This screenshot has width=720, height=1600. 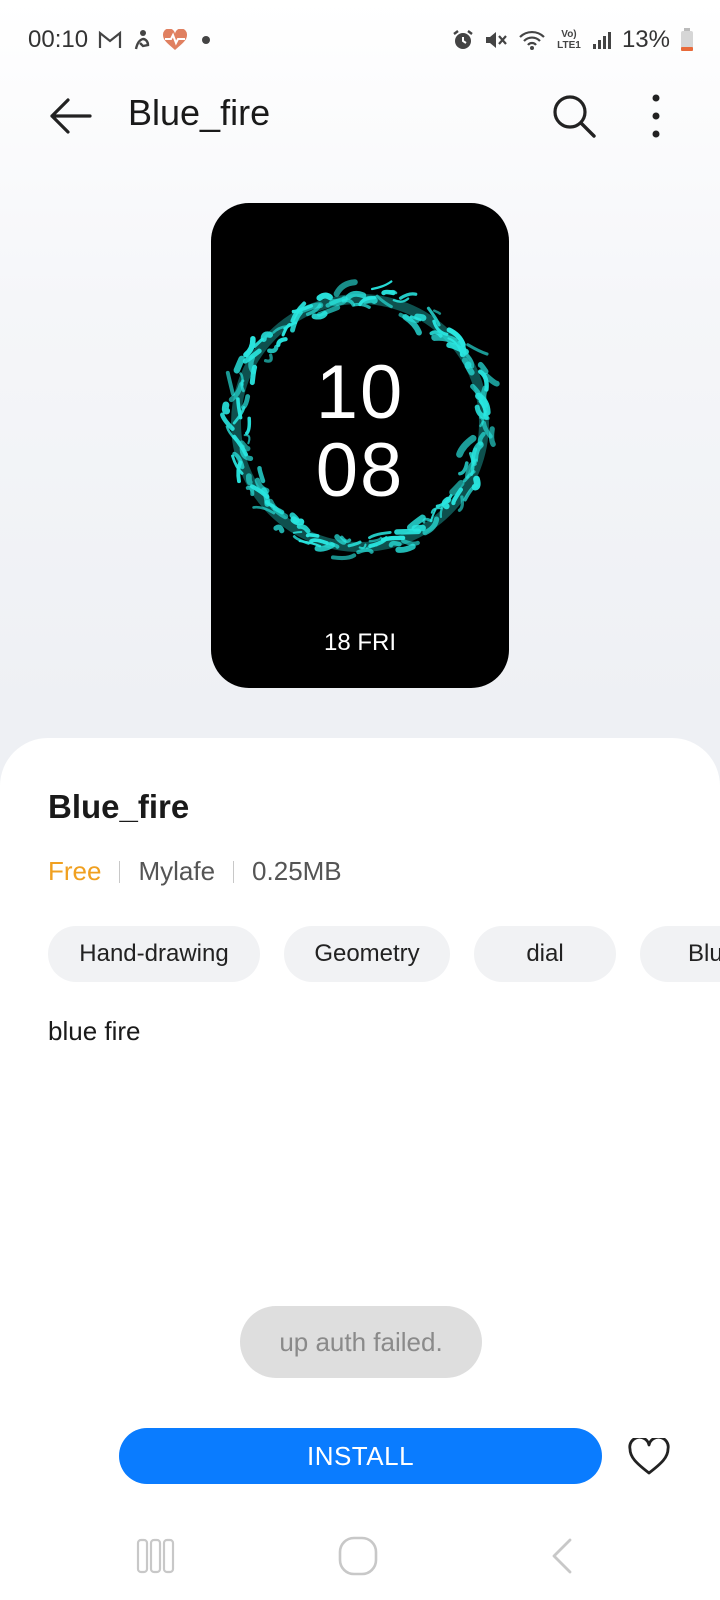 What do you see at coordinates (110, 40) in the screenshot?
I see `gmail-icon` at bounding box center [110, 40].